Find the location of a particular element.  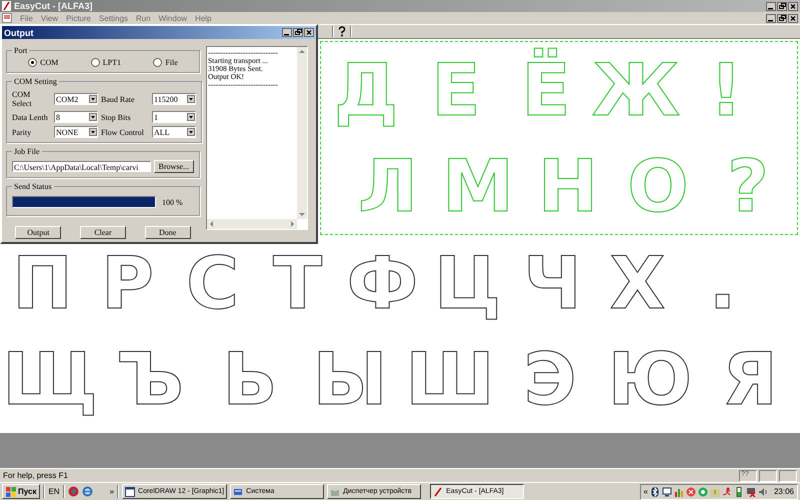

horizontal-scrollbar is located at coordinates (252, 224).